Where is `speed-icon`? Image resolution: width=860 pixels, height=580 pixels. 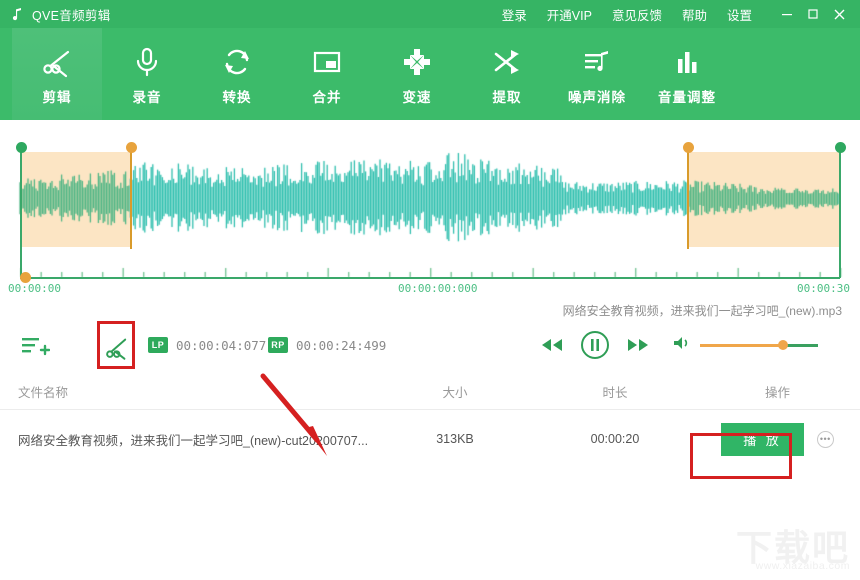
speed-icon is located at coordinates (417, 62).